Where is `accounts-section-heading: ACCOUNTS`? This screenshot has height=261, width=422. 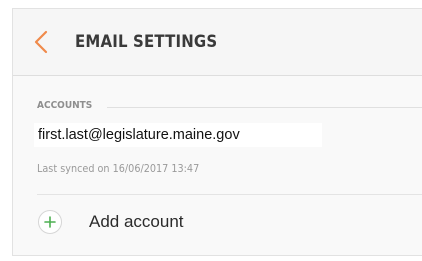 accounts-section-heading: ACCOUNTS is located at coordinates (65, 105).